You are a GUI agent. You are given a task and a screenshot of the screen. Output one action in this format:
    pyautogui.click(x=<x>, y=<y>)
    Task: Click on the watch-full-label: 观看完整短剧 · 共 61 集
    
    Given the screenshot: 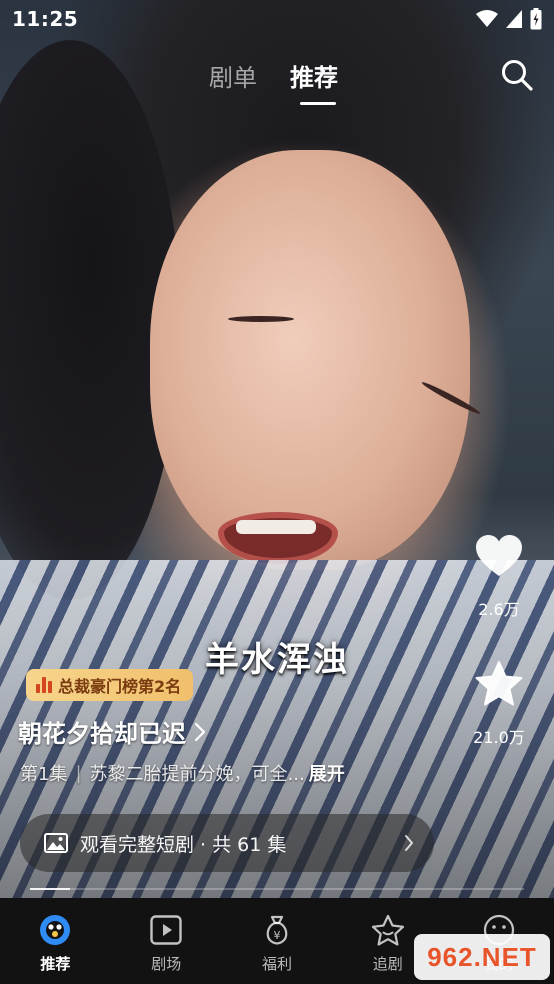 What is the action you would take?
    pyautogui.click(x=183, y=844)
    